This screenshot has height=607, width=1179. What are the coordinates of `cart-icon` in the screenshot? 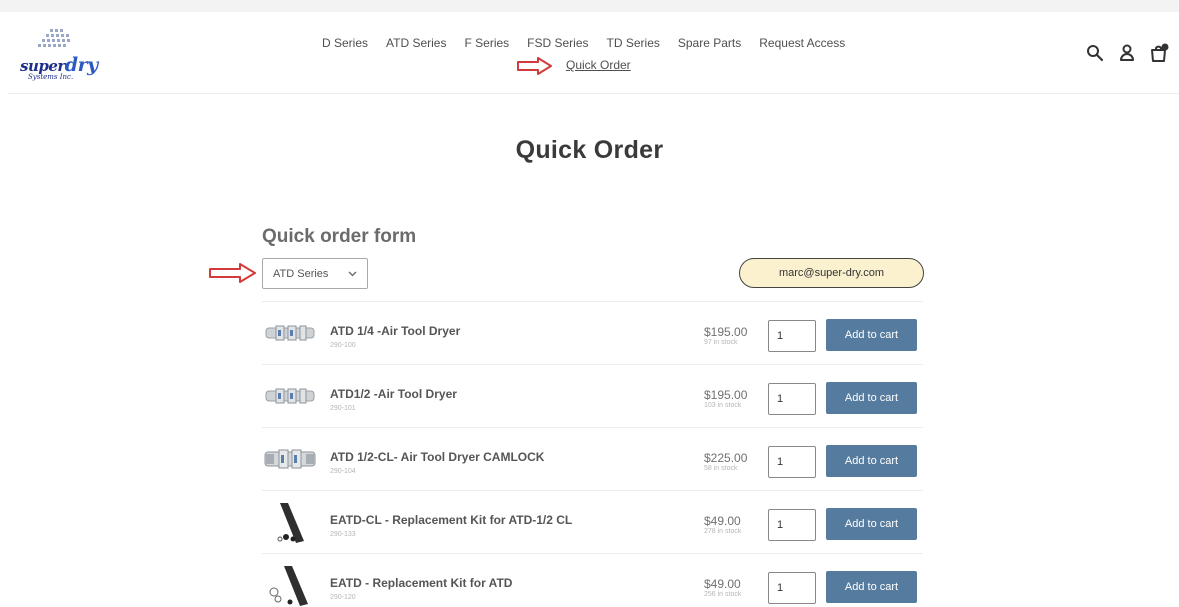 It's located at (1159, 53).